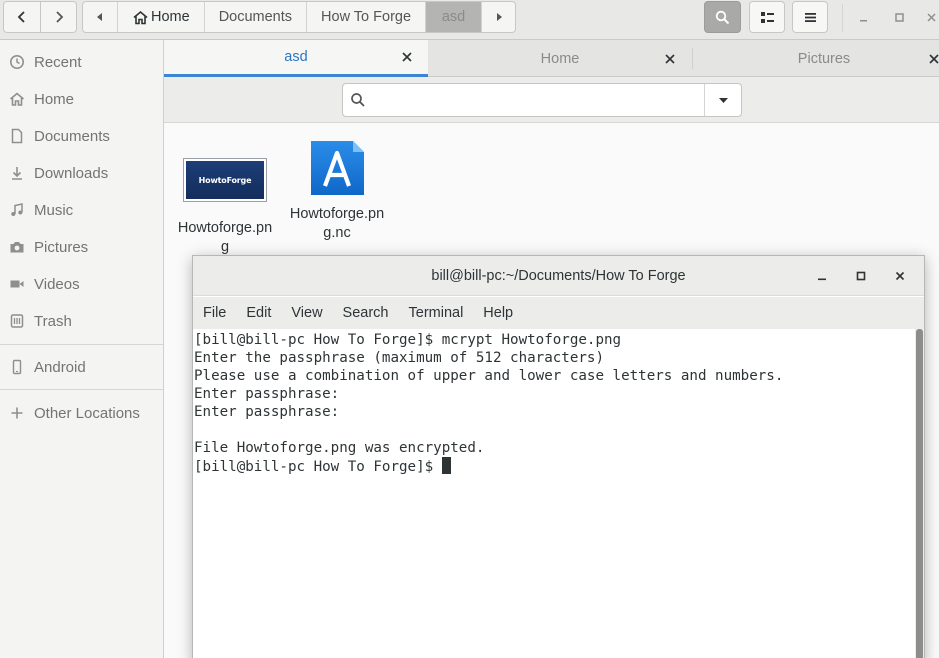  I want to click on path-scroll-left-button, so click(100, 17).